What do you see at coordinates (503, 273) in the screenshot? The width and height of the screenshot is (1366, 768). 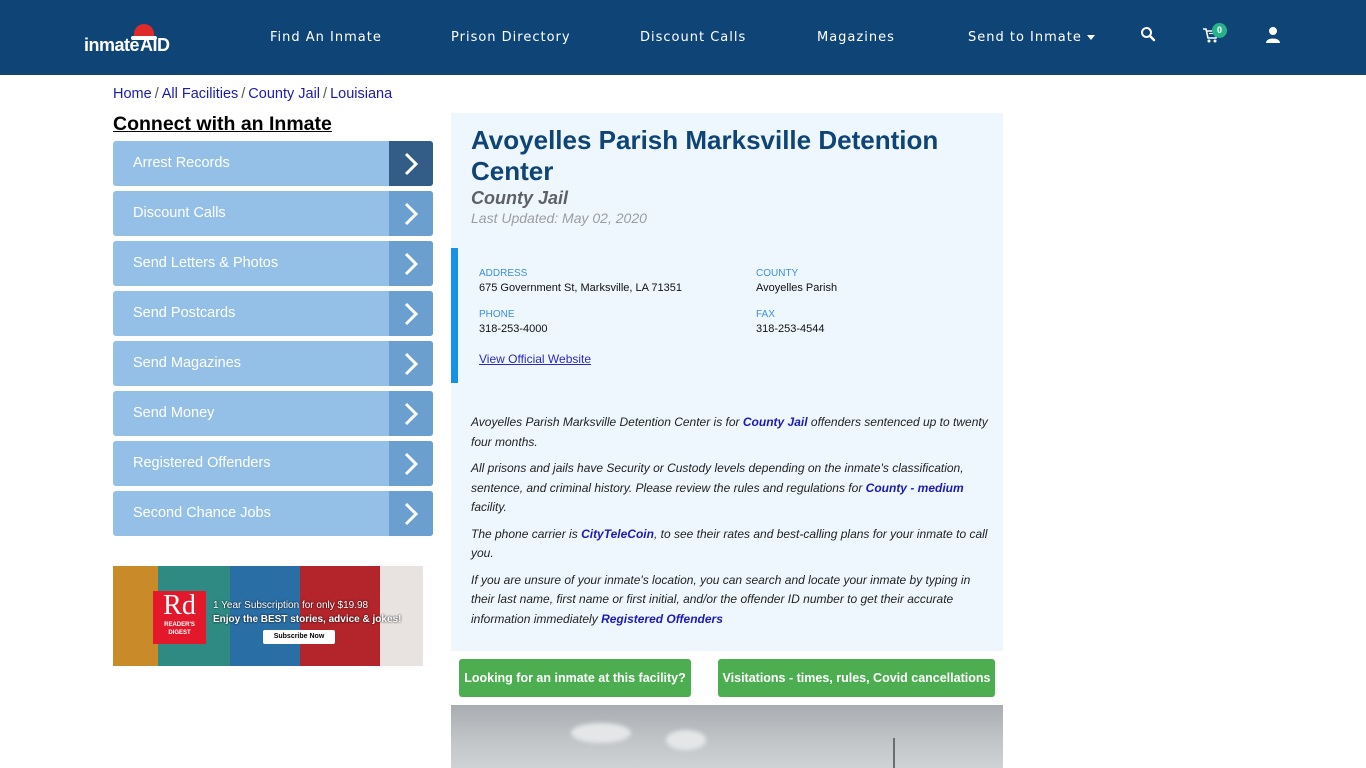 I see `address-label: ADDRESS` at bounding box center [503, 273].